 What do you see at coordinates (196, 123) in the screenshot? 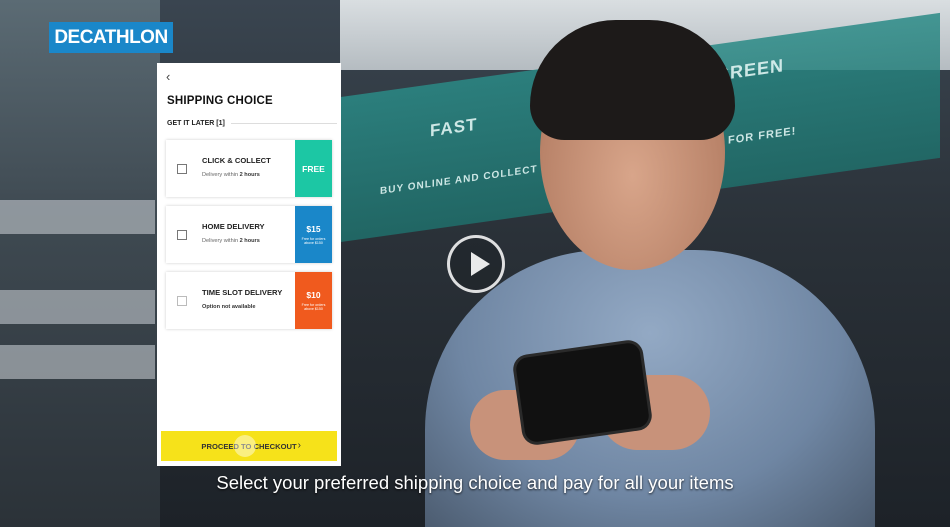
I see `section-label: GET IT LATER [1]` at bounding box center [196, 123].